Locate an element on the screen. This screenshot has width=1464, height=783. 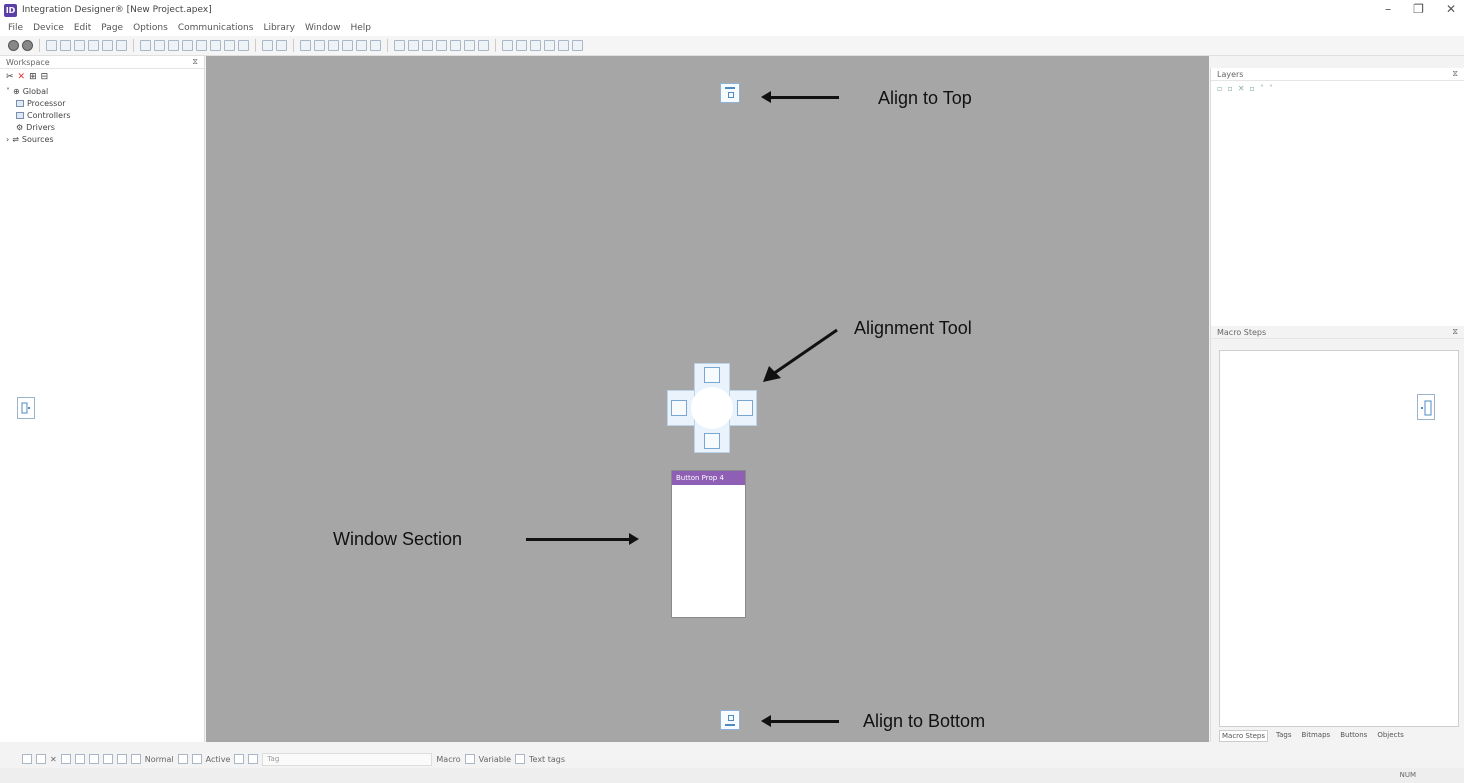
text-tags-label: Text tags is located at coordinates (547, 759).